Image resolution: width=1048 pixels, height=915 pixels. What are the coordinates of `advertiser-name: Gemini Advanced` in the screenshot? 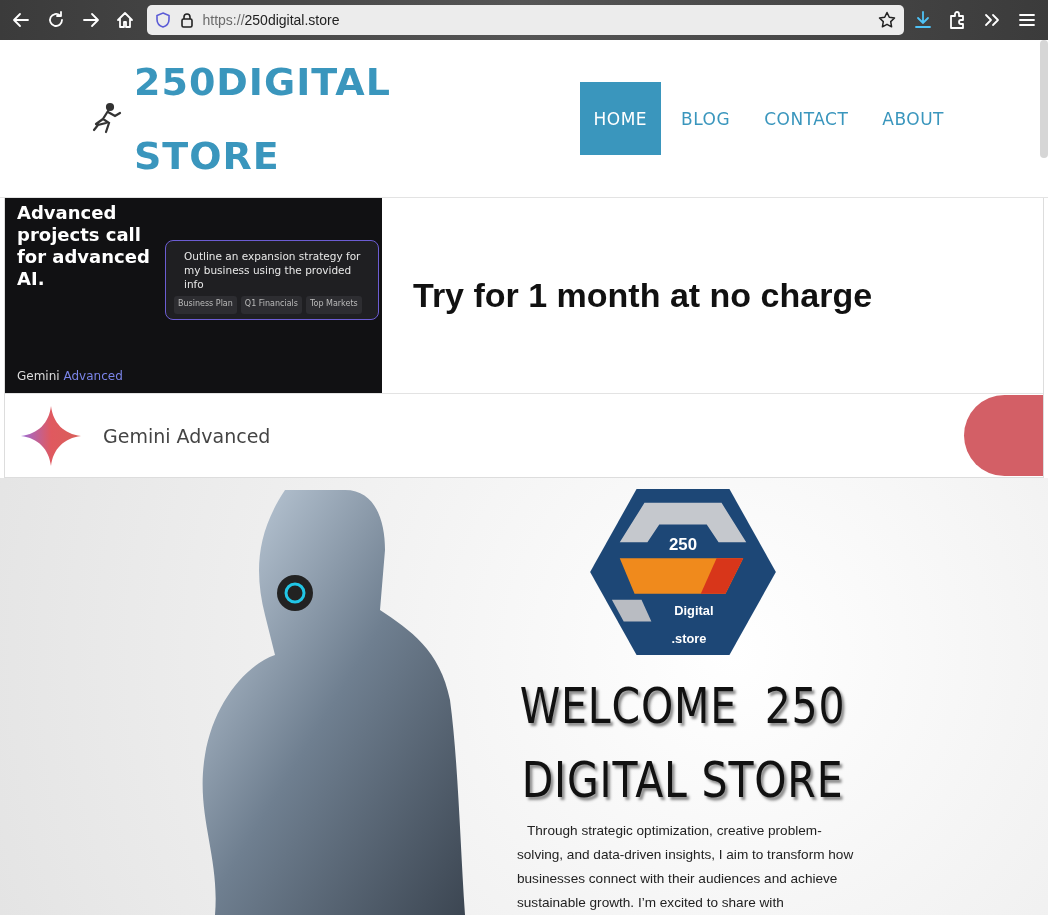 It's located at (187, 435).